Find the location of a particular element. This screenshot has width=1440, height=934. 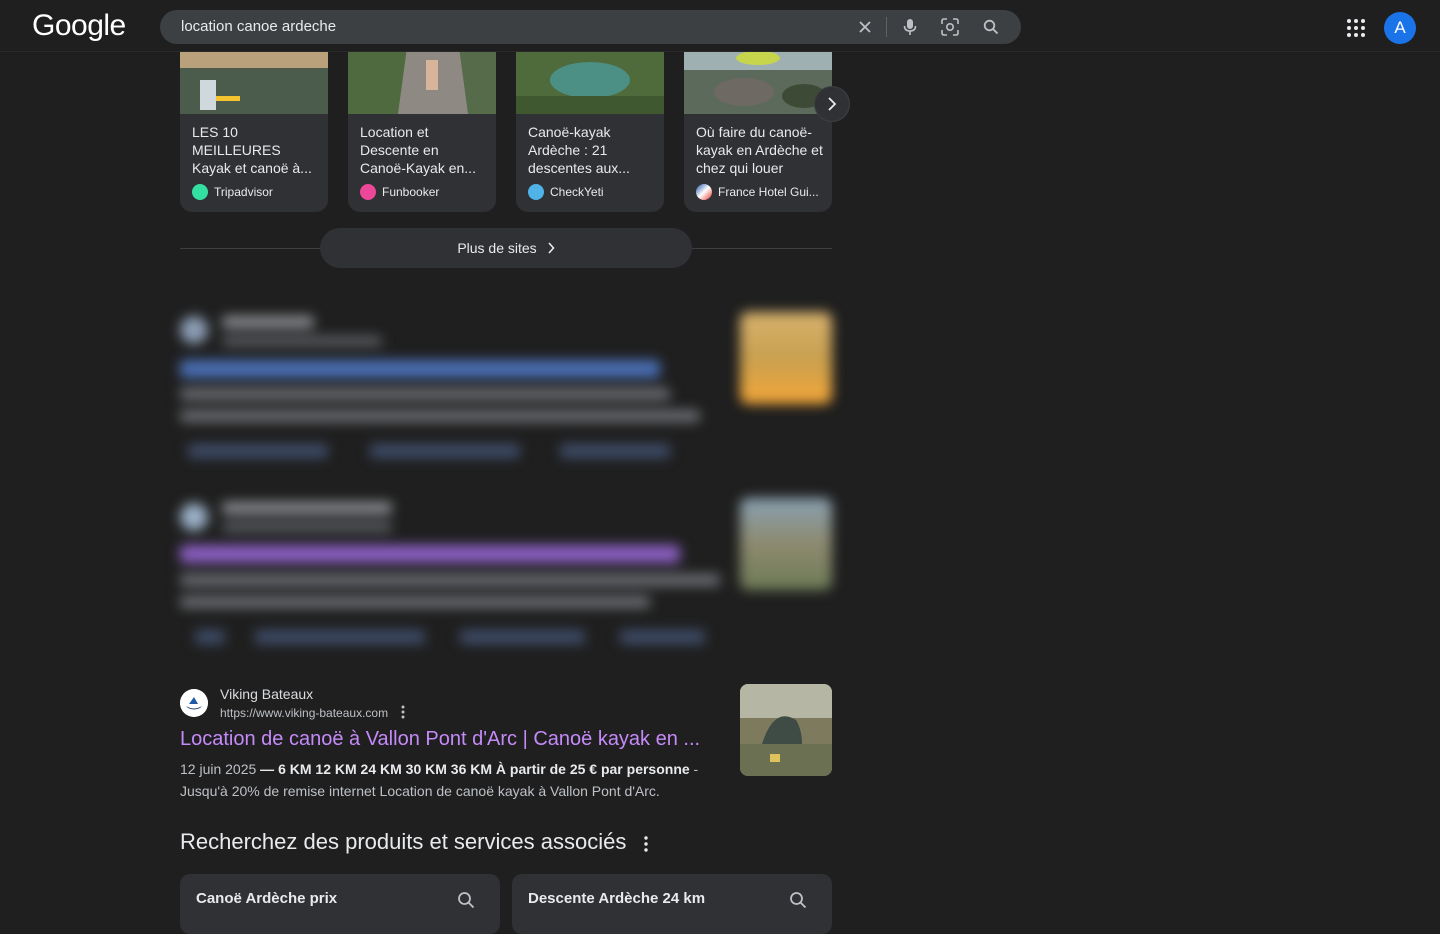

related-search-card: Canoë Ardèche prix is located at coordinates (340, 904).